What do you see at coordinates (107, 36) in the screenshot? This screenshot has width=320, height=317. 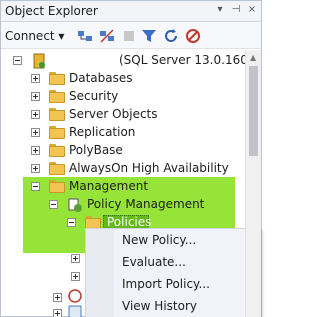 I see `disconnect-icon` at bounding box center [107, 36].